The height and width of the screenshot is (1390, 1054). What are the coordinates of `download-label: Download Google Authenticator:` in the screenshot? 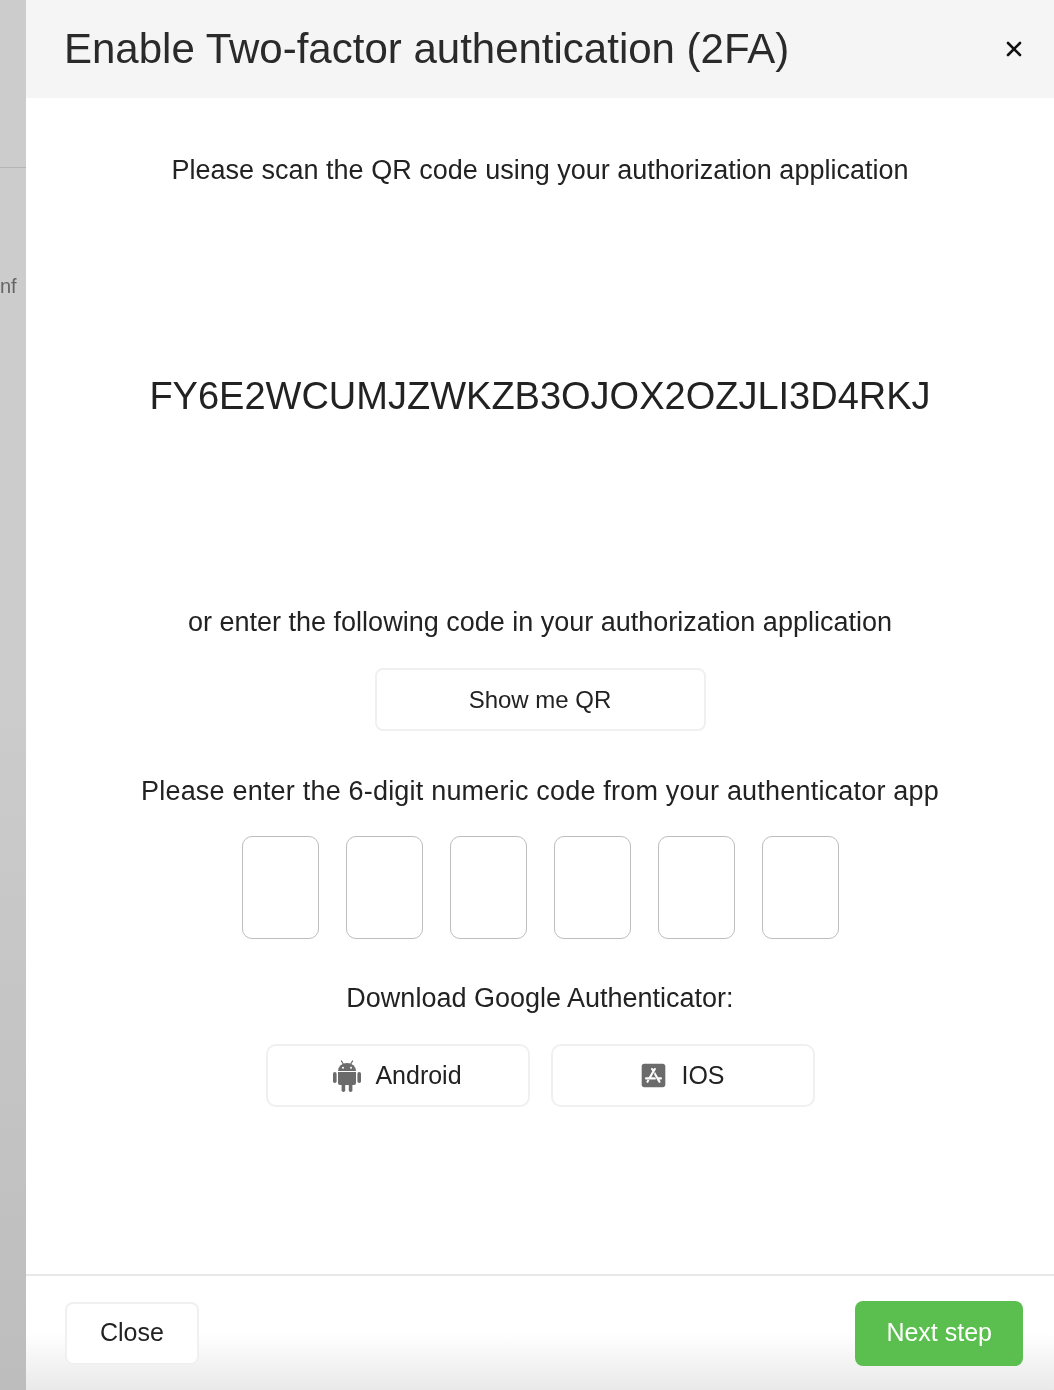 It's located at (540, 998).